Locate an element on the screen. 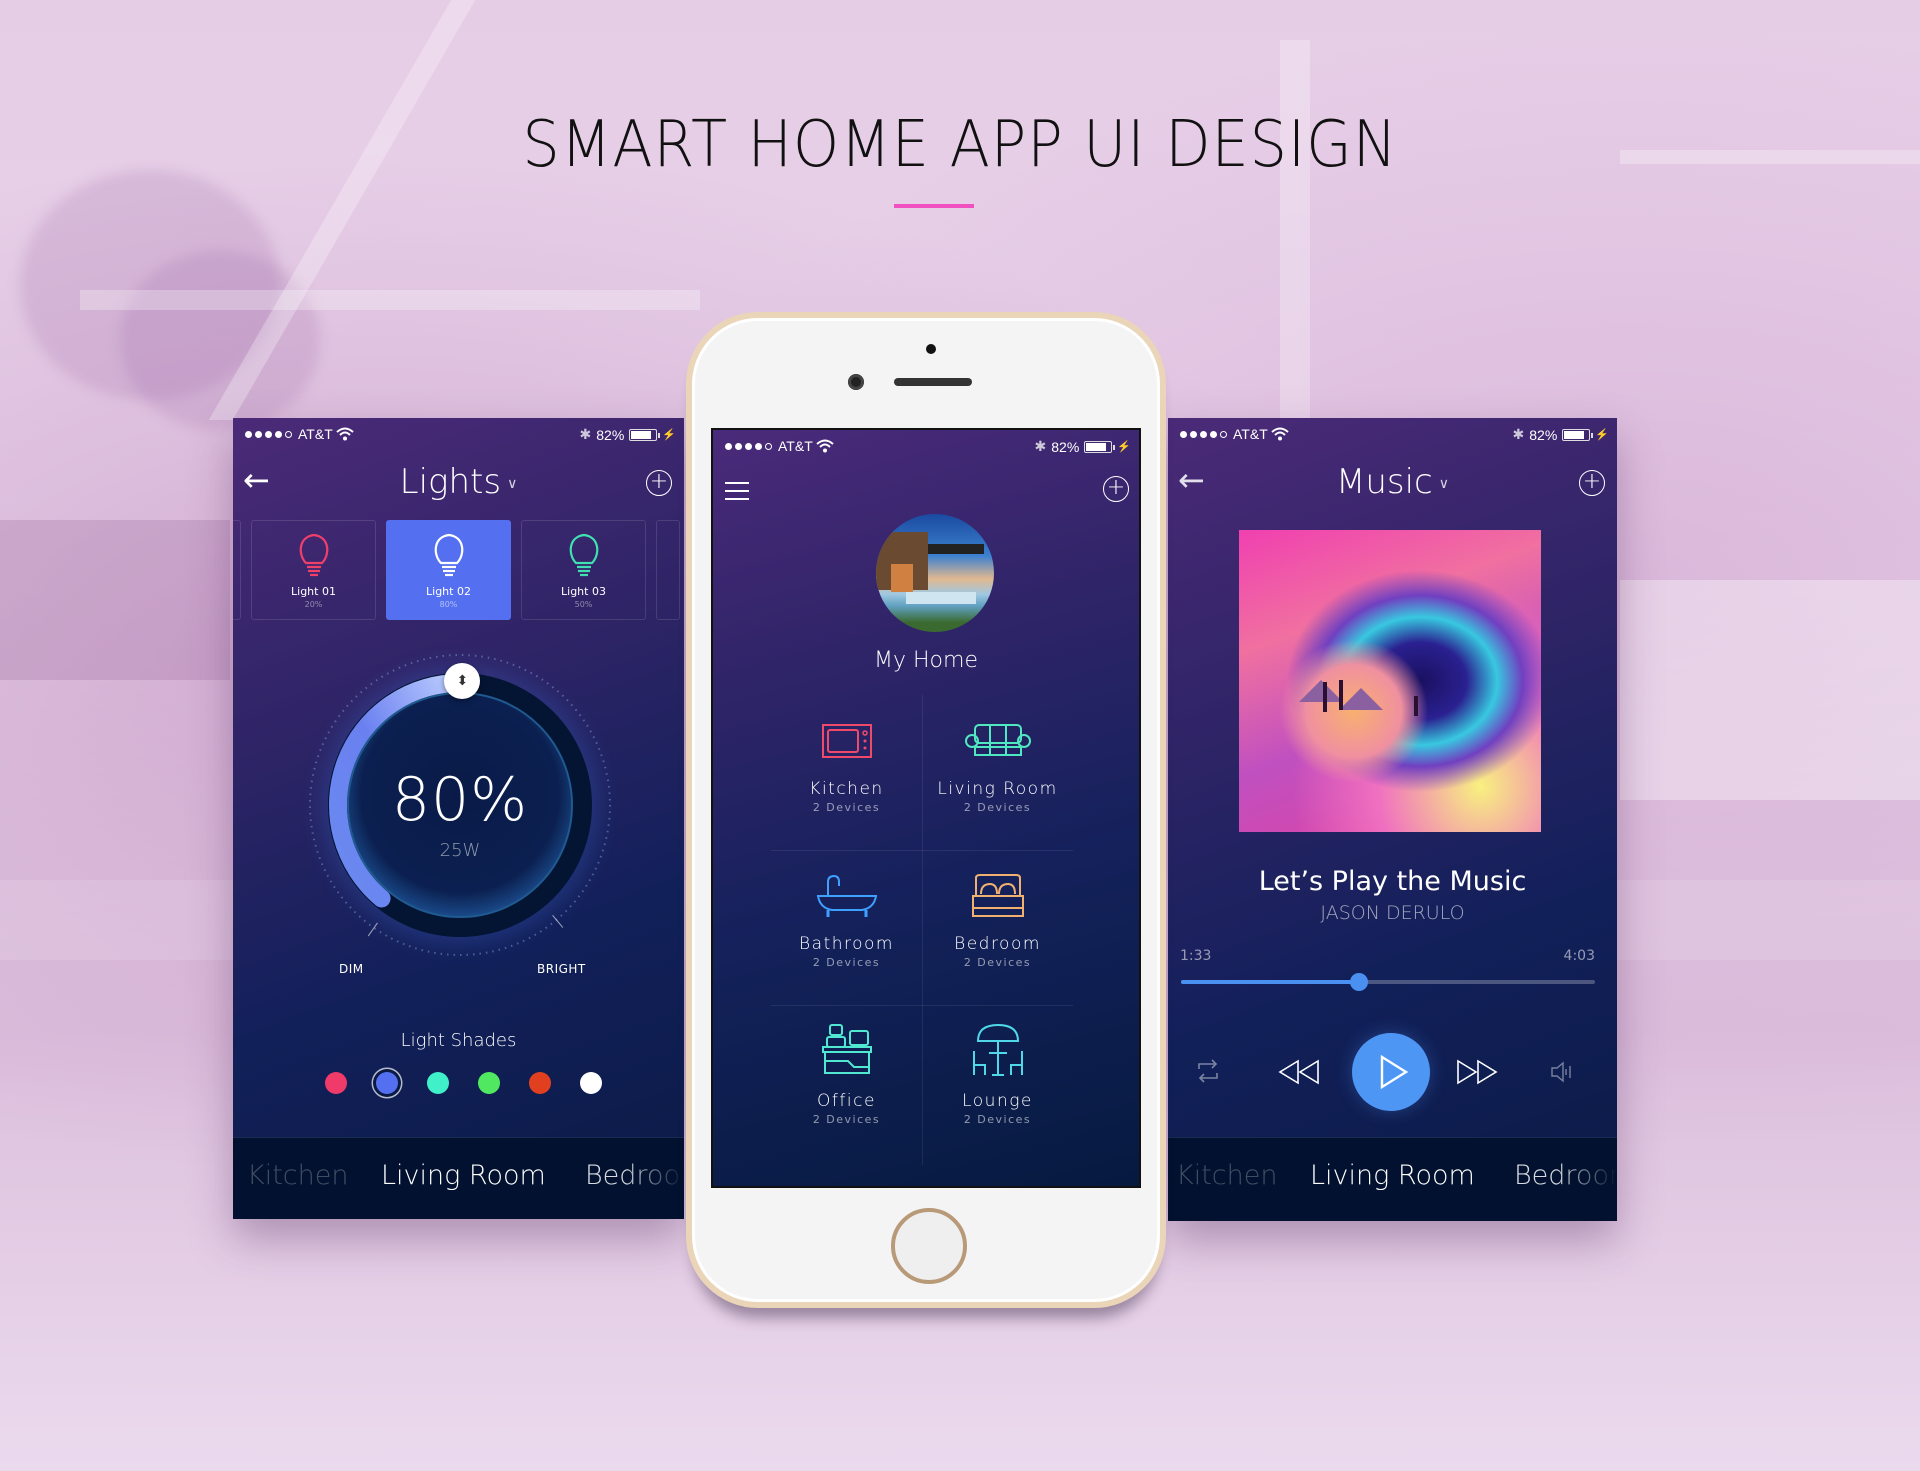 The height and width of the screenshot is (1471, 1920). repeat-icon is located at coordinates (1208, 1071).